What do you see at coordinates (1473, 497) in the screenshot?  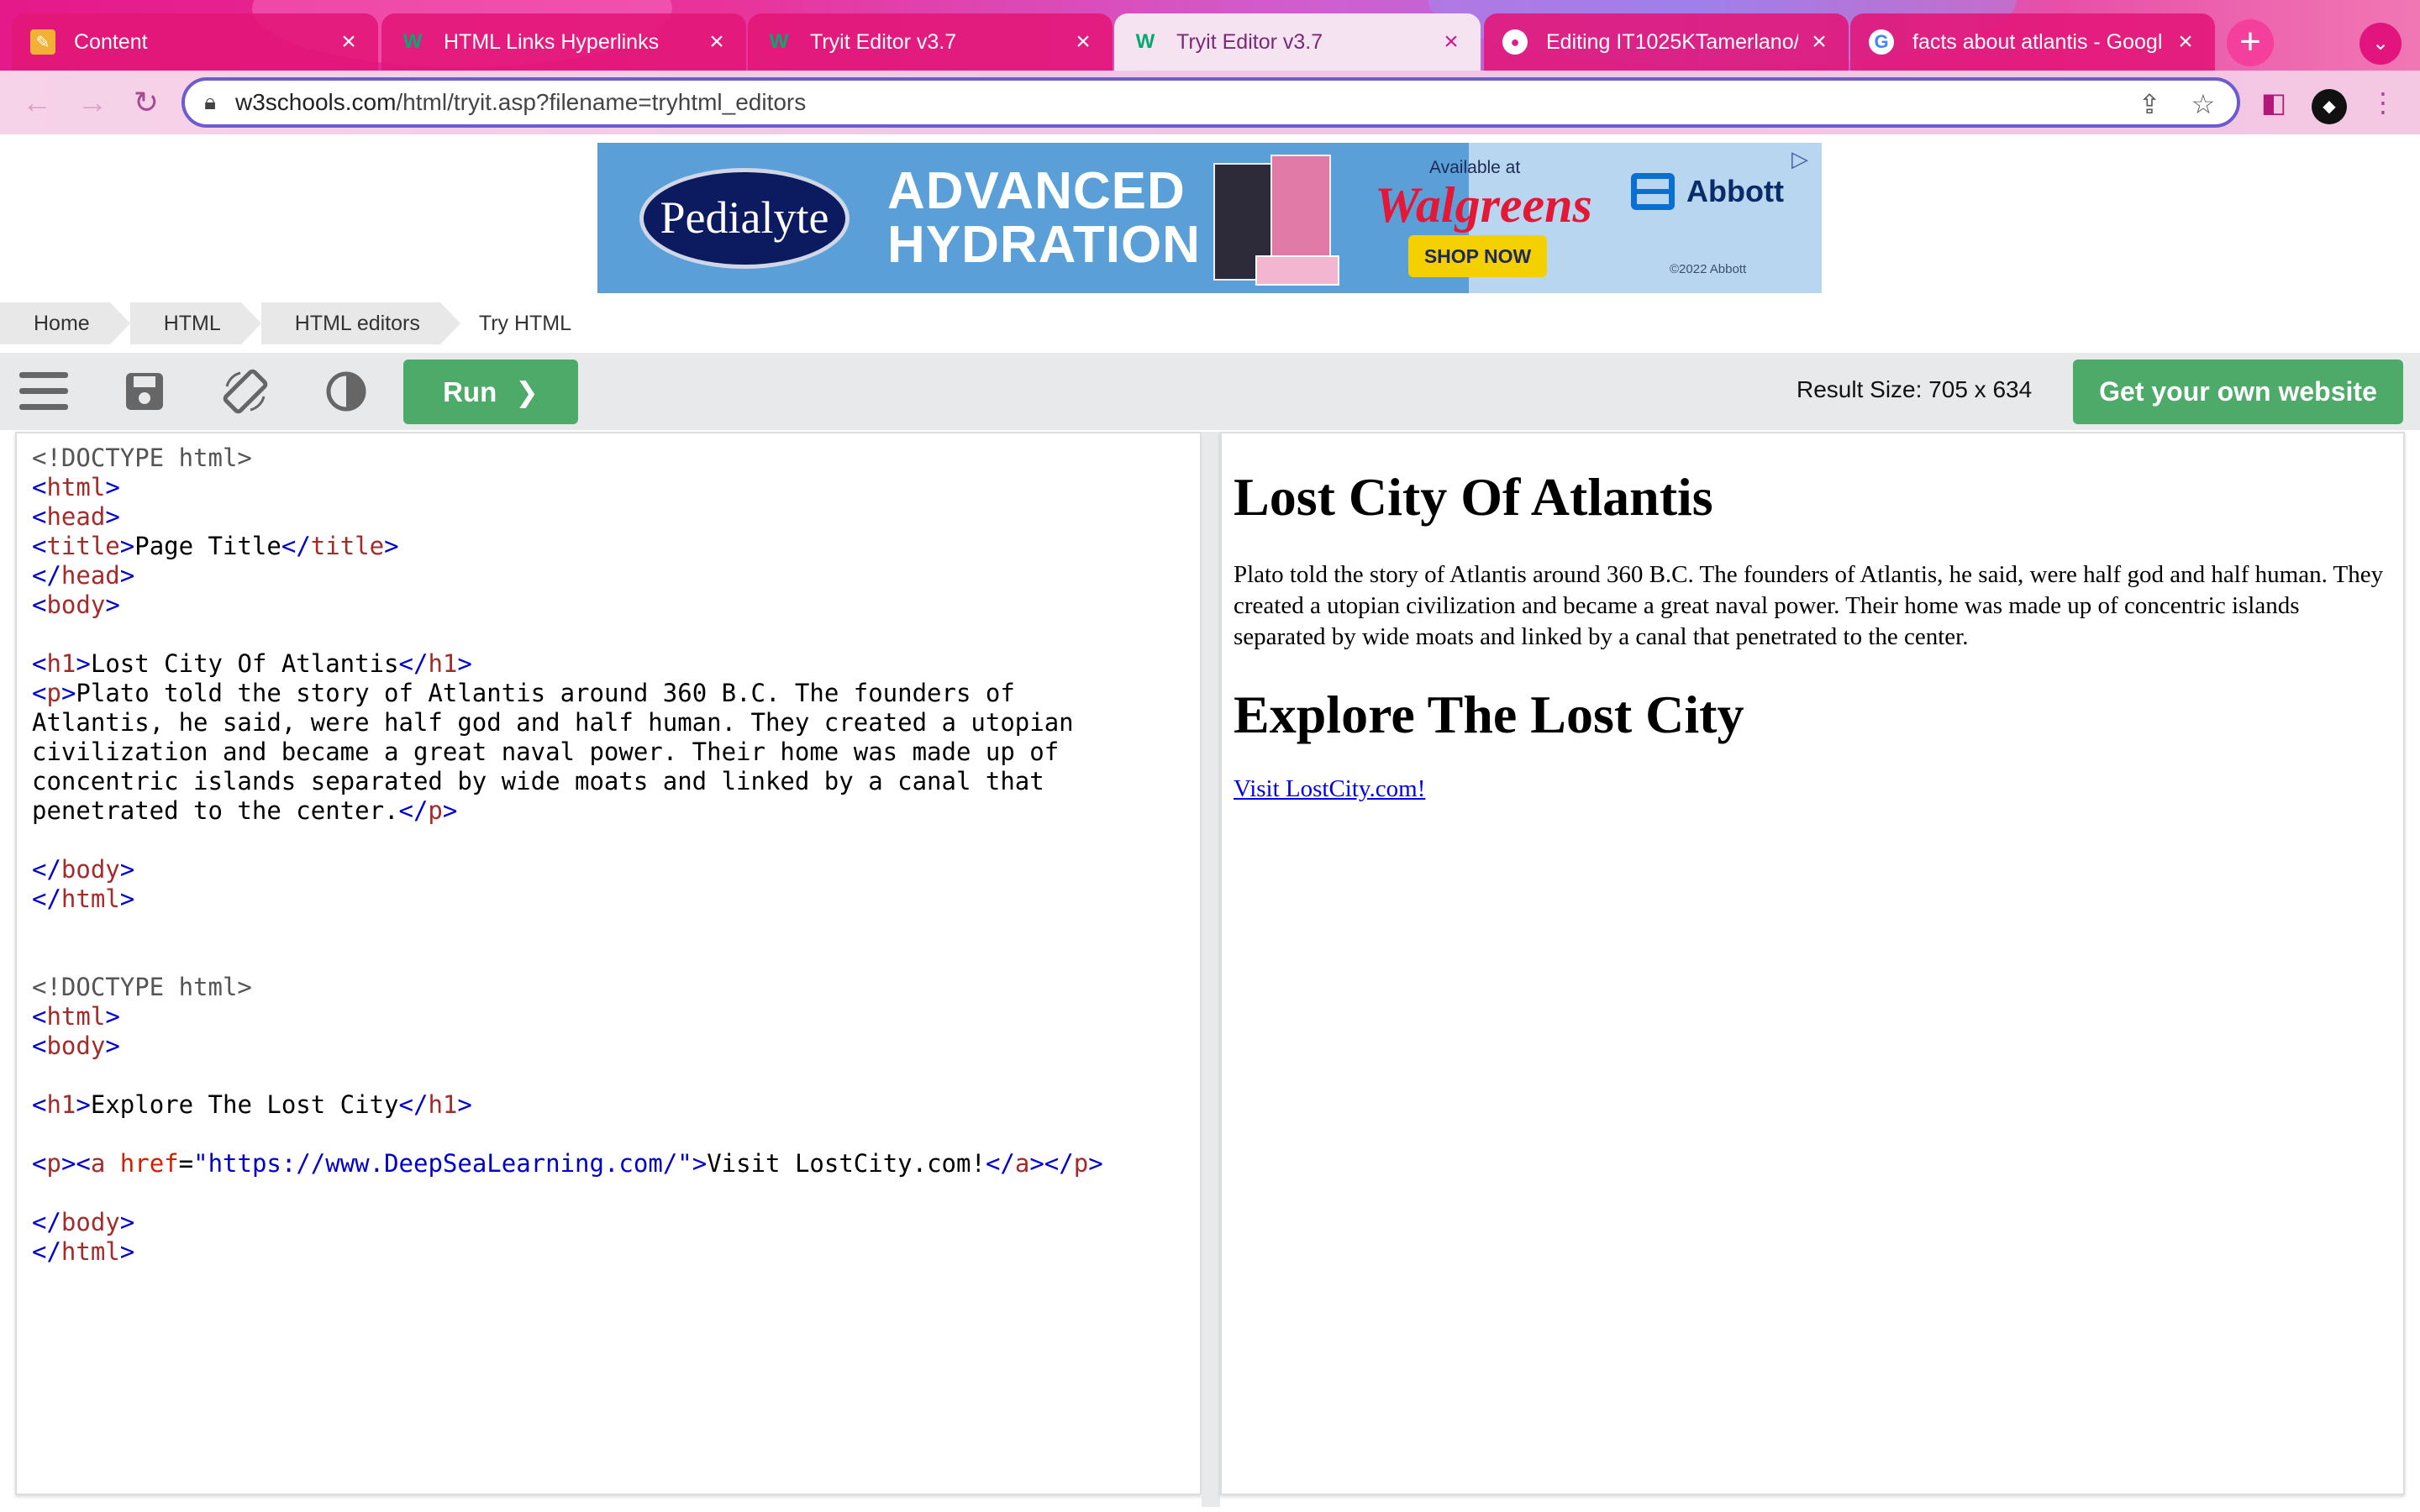 I see `result-heading-1: Lost City Of Atlantis` at bounding box center [1473, 497].